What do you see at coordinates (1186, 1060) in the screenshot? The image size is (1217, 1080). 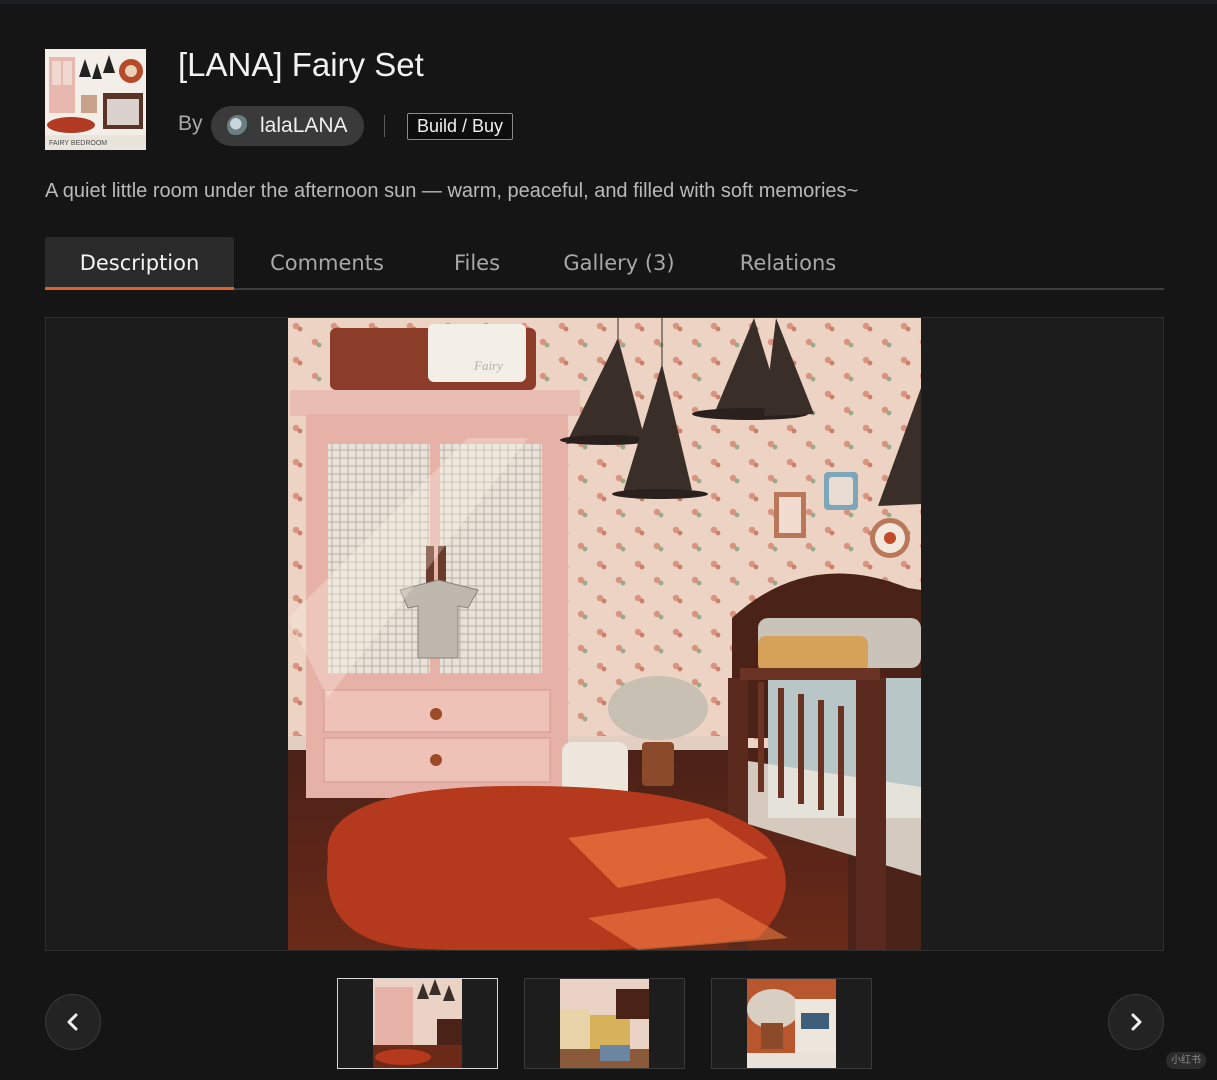 I see `watermark: 小红书` at bounding box center [1186, 1060].